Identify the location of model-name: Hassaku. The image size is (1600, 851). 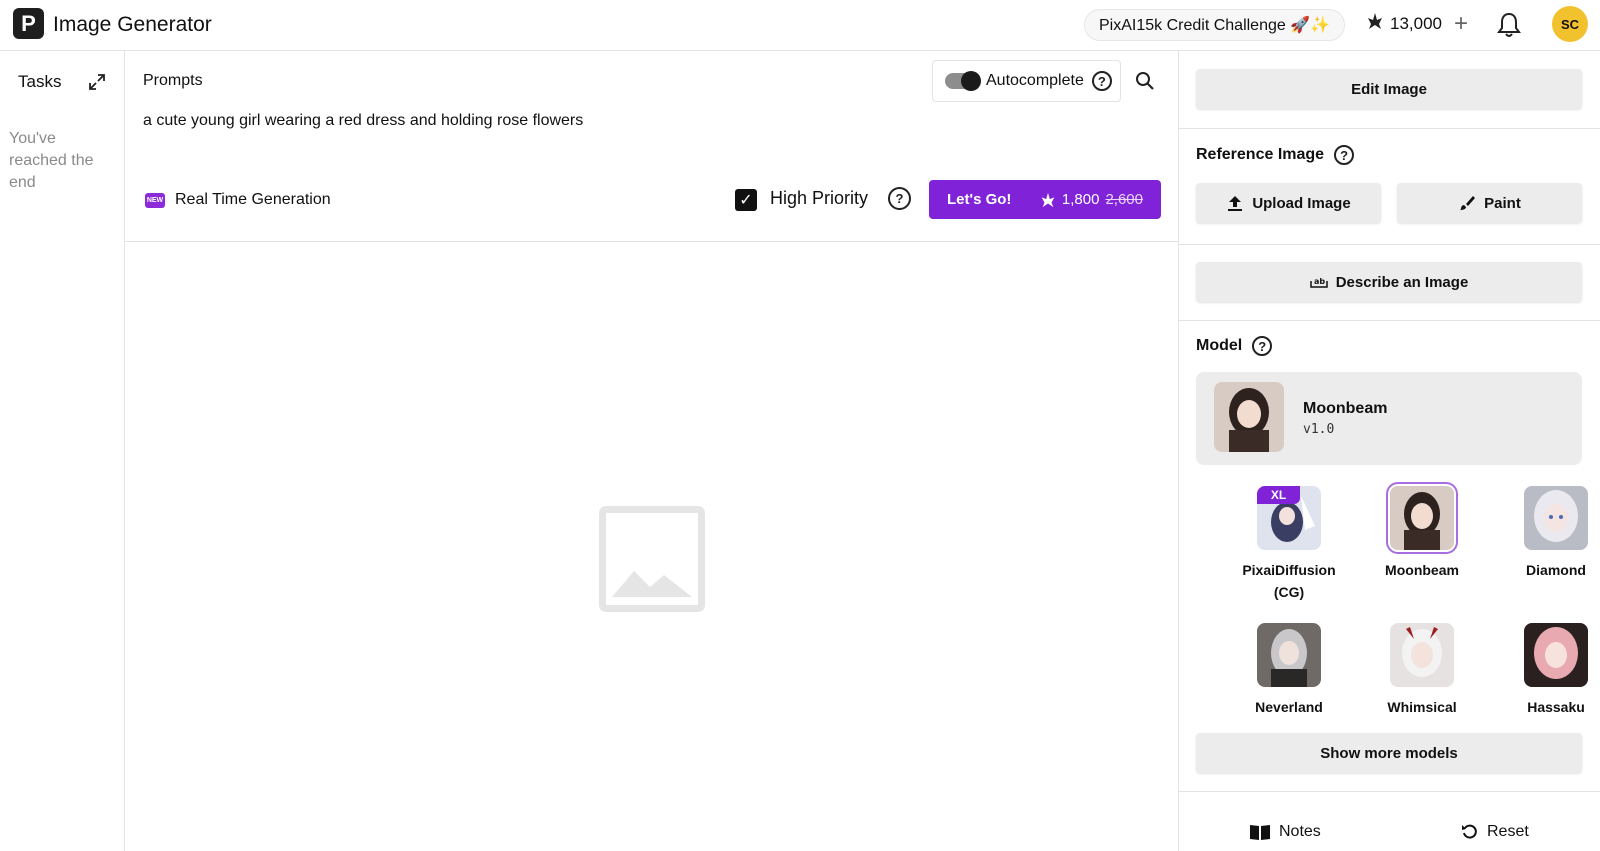
(1556, 707).